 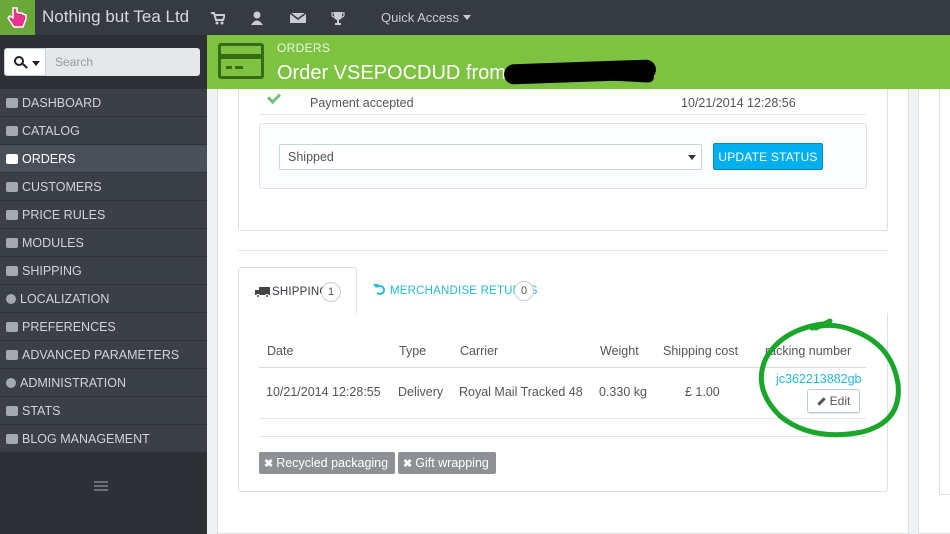 I want to click on section-divider, so click(x=563, y=250).